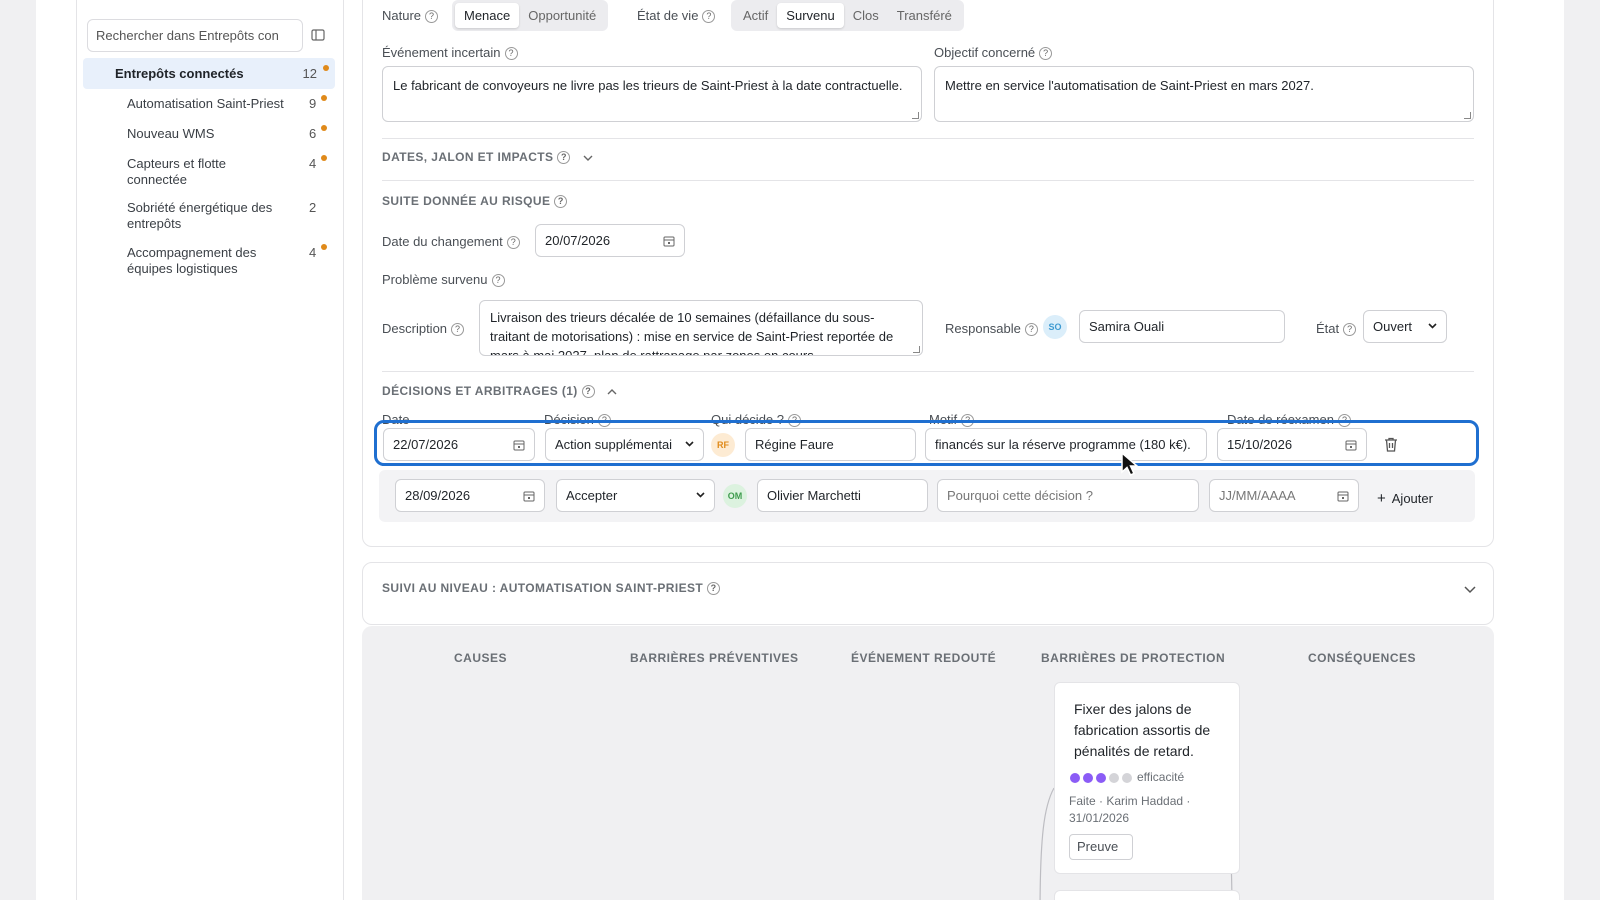 This screenshot has width=1600, height=900. Describe the element at coordinates (676, 16) in the screenshot. I see `etat-vie-label: État de vie?` at that location.